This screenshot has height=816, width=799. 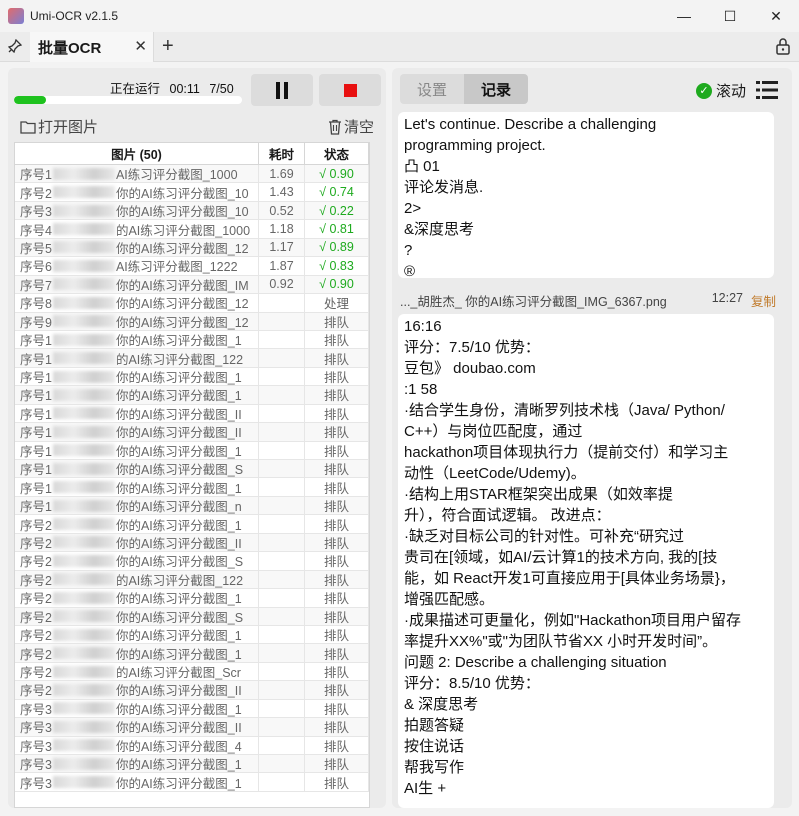 I want to click on row-image-cell: 序号1 你的AI练习评分截图_1, so click(x=137, y=395).